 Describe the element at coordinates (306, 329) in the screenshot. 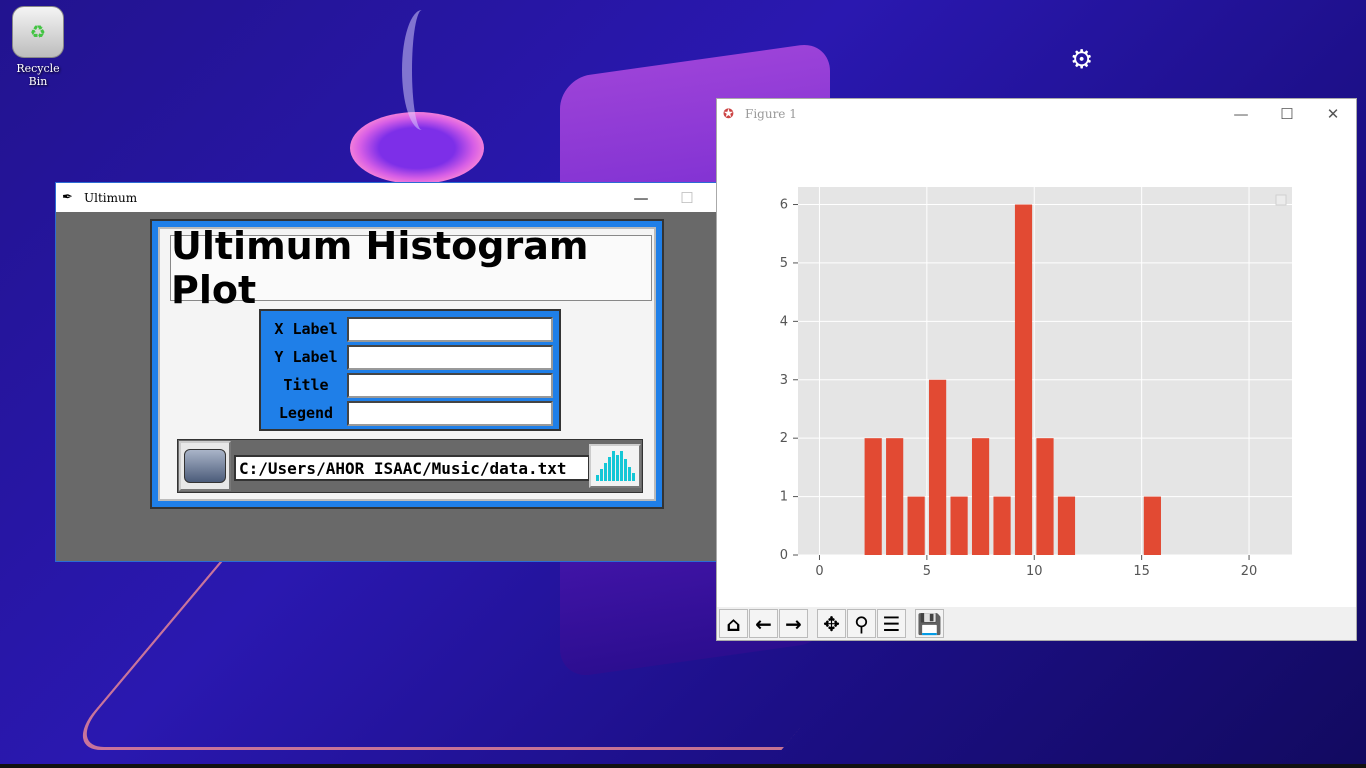

I see `xlabel-label: X Label` at that location.